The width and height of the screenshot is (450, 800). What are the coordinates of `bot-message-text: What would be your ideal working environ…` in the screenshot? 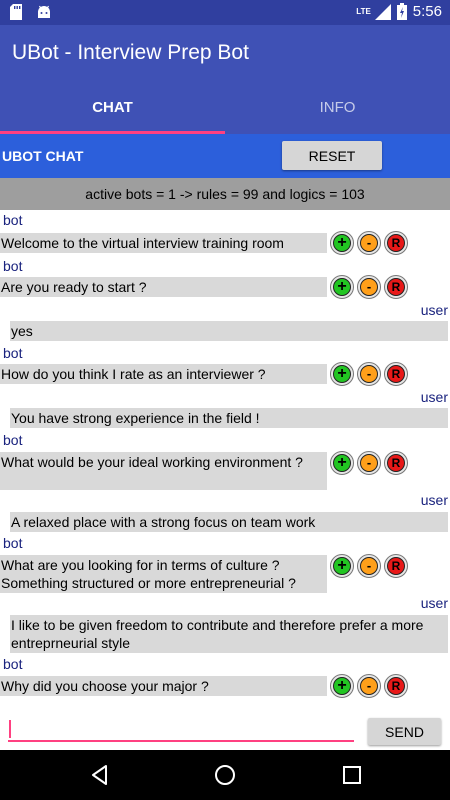 It's located at (163, 471).